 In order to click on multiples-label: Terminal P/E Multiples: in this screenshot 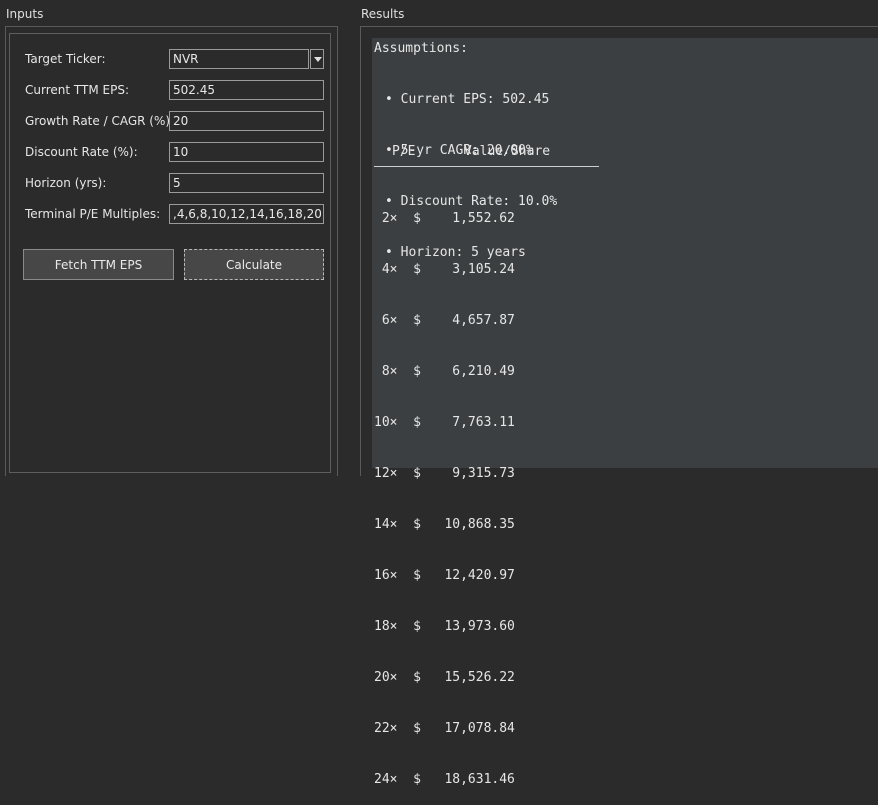, I will do `click(93, 214)`.